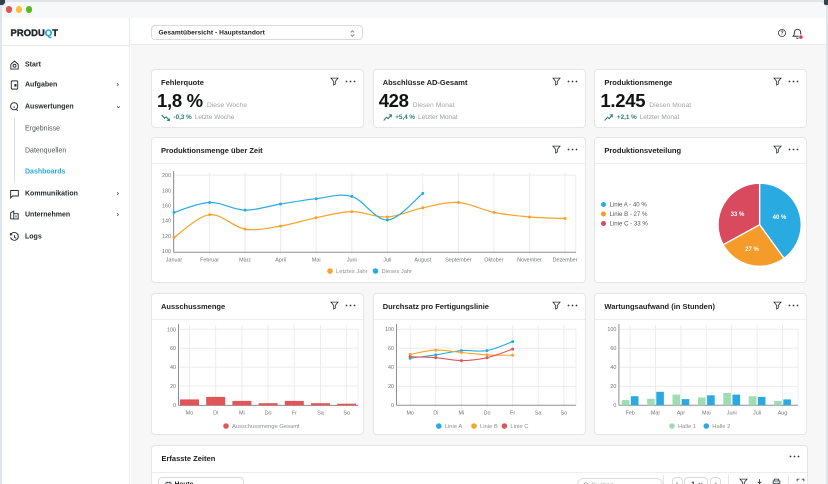 Image resolution: width=828 pixels, height=484 pixels. I want to click on svg-text: Januar, so click(174, 261).